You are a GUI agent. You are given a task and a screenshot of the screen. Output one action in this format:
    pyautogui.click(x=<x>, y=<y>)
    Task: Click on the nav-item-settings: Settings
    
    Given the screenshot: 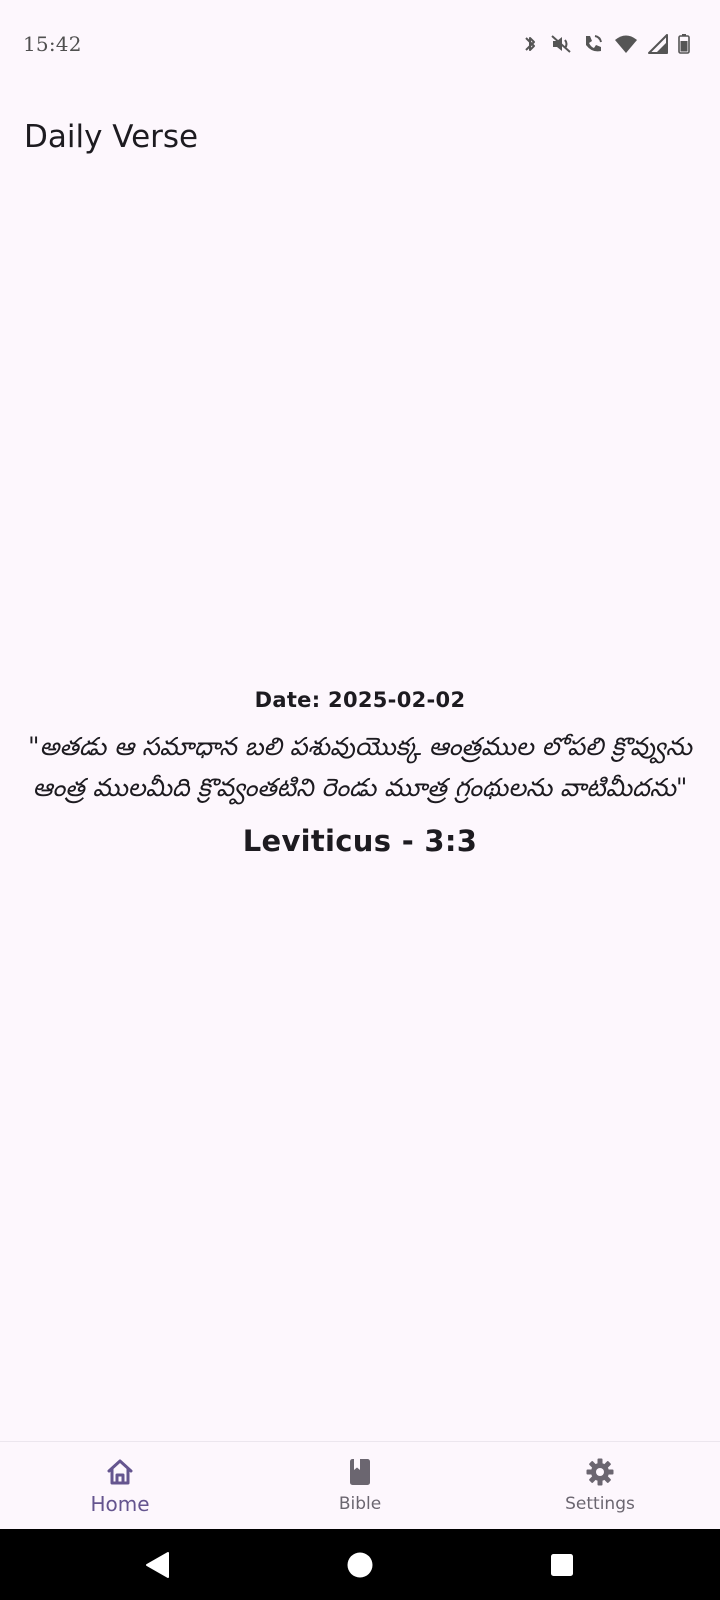 What is the action you would take?
    pyautogui.click(x=600, y=1486)
    